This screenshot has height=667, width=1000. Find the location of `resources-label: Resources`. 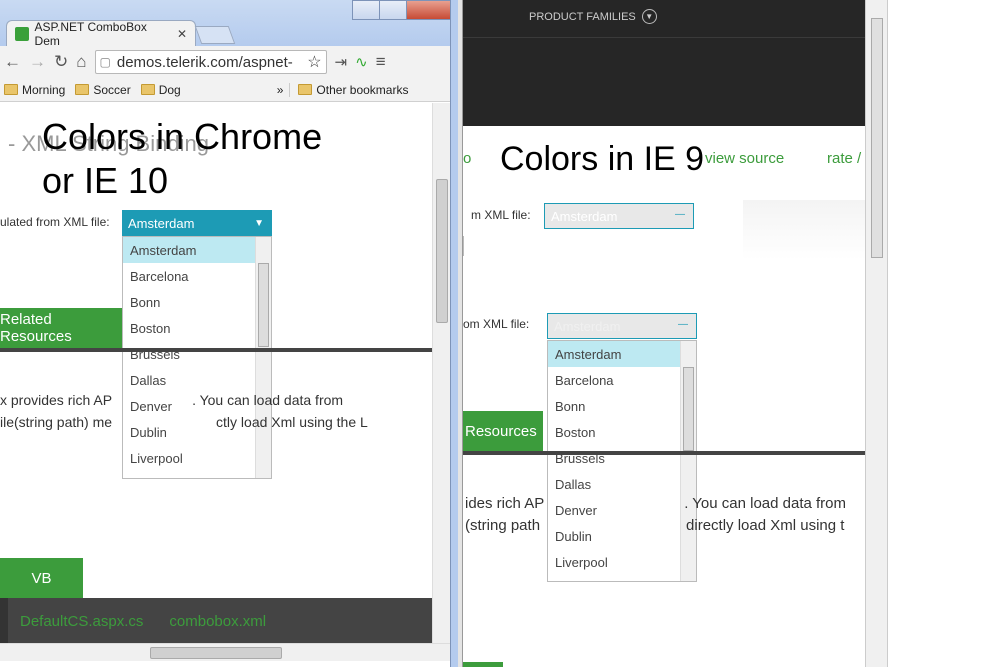

resources-label: Resources is located at coordinates (501, 431).